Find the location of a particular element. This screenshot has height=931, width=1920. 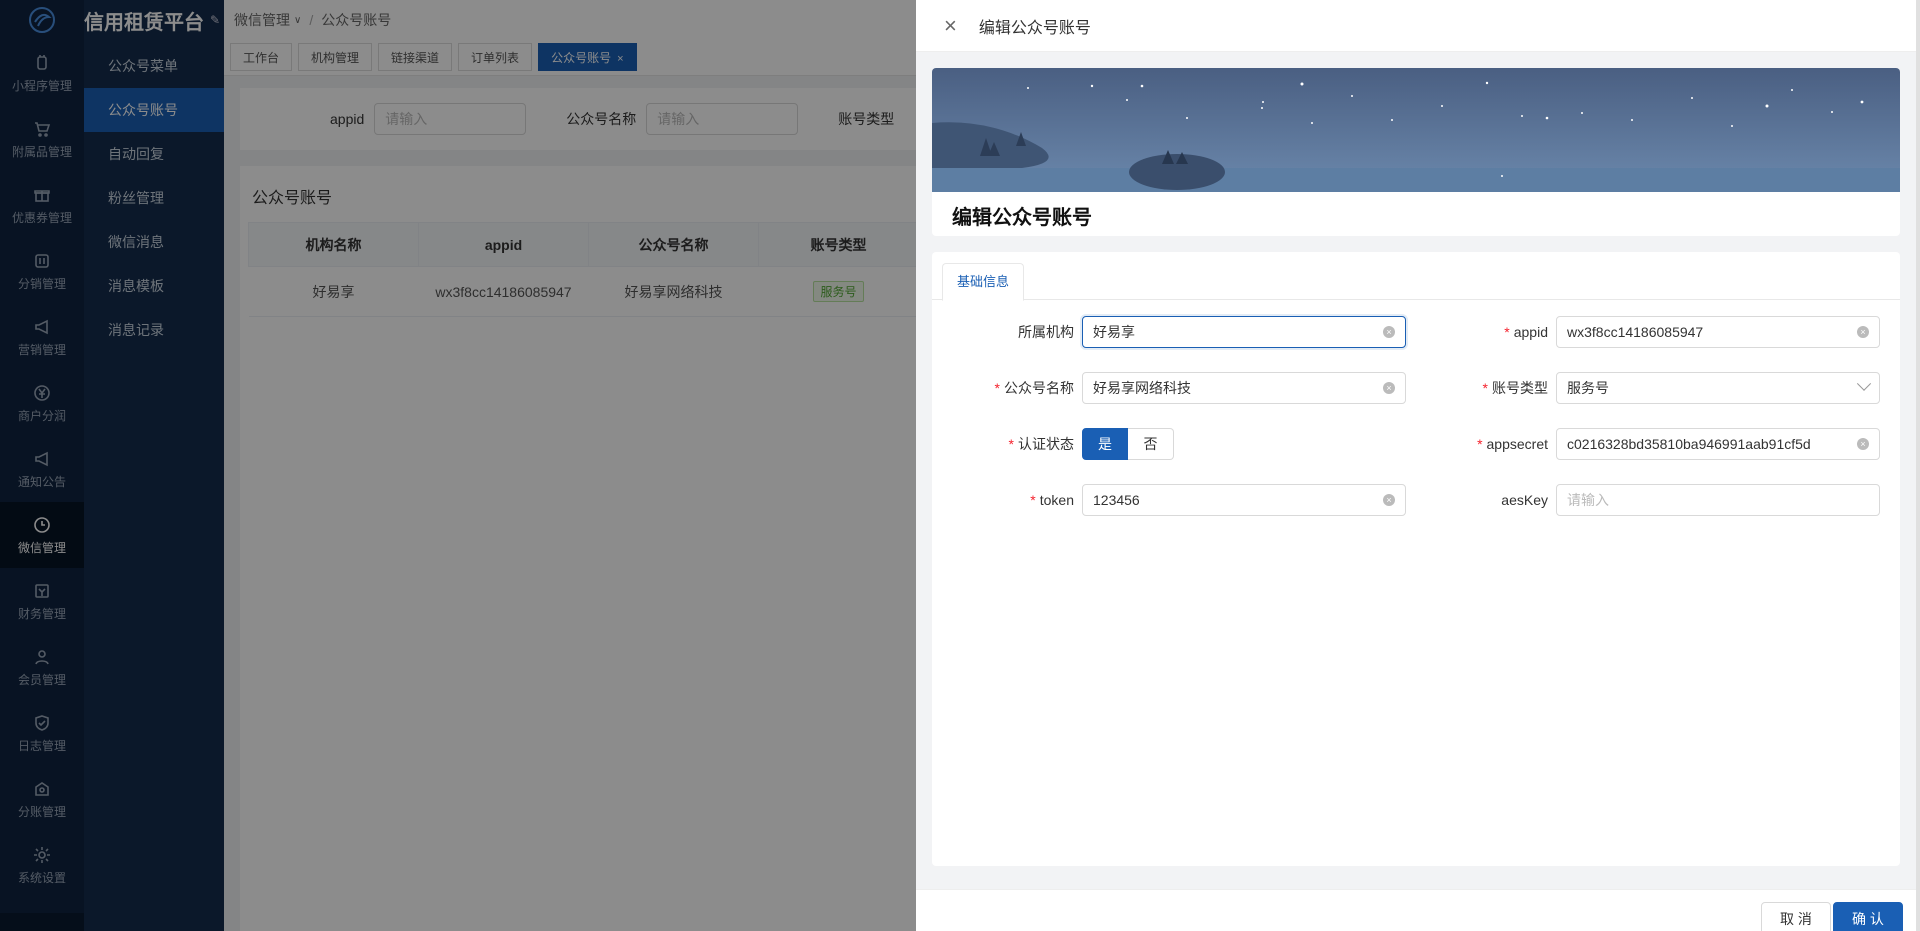

type-row: * 账号类型 服务号 is located at coordinates (1643, 388).